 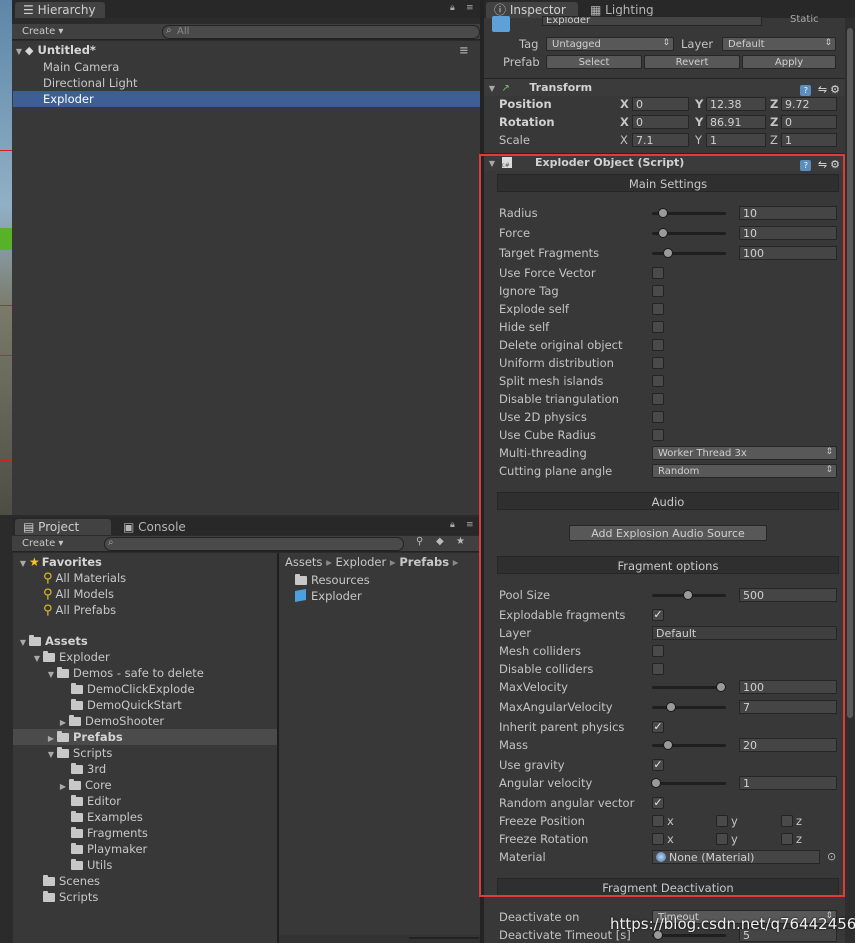 I want to click on target-fragments-slider-thumb, so click(x=668, y=253).